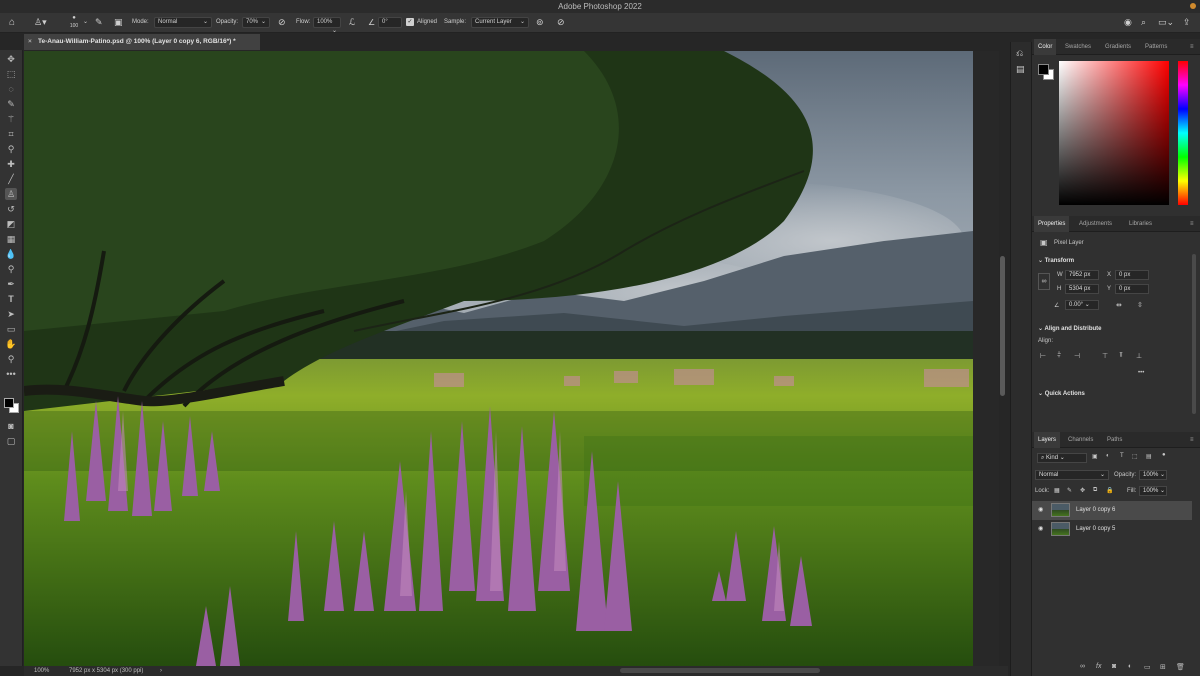  What do you see at coordinates (99, 22) in the screenshot?
I see `brush-settings-icon: ✎` at bounding box center [99, 22].